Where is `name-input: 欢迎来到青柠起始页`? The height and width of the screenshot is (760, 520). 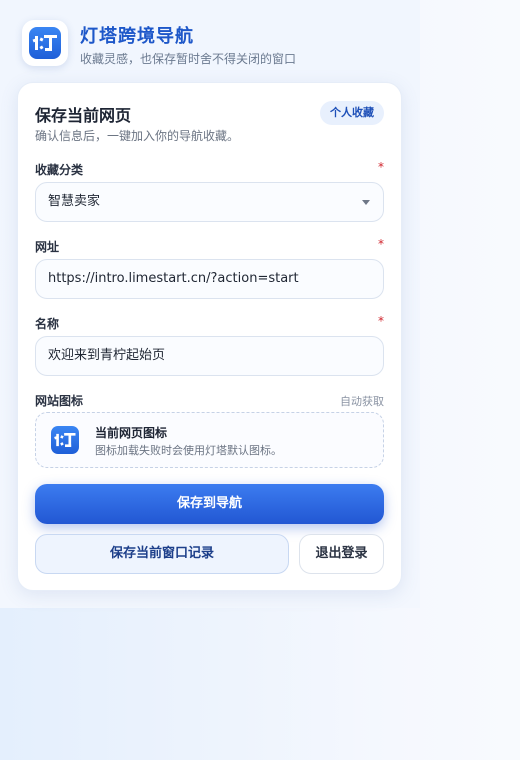
name-input: 欢迎来到青柠起始页 is located at coordinates (209, 356).